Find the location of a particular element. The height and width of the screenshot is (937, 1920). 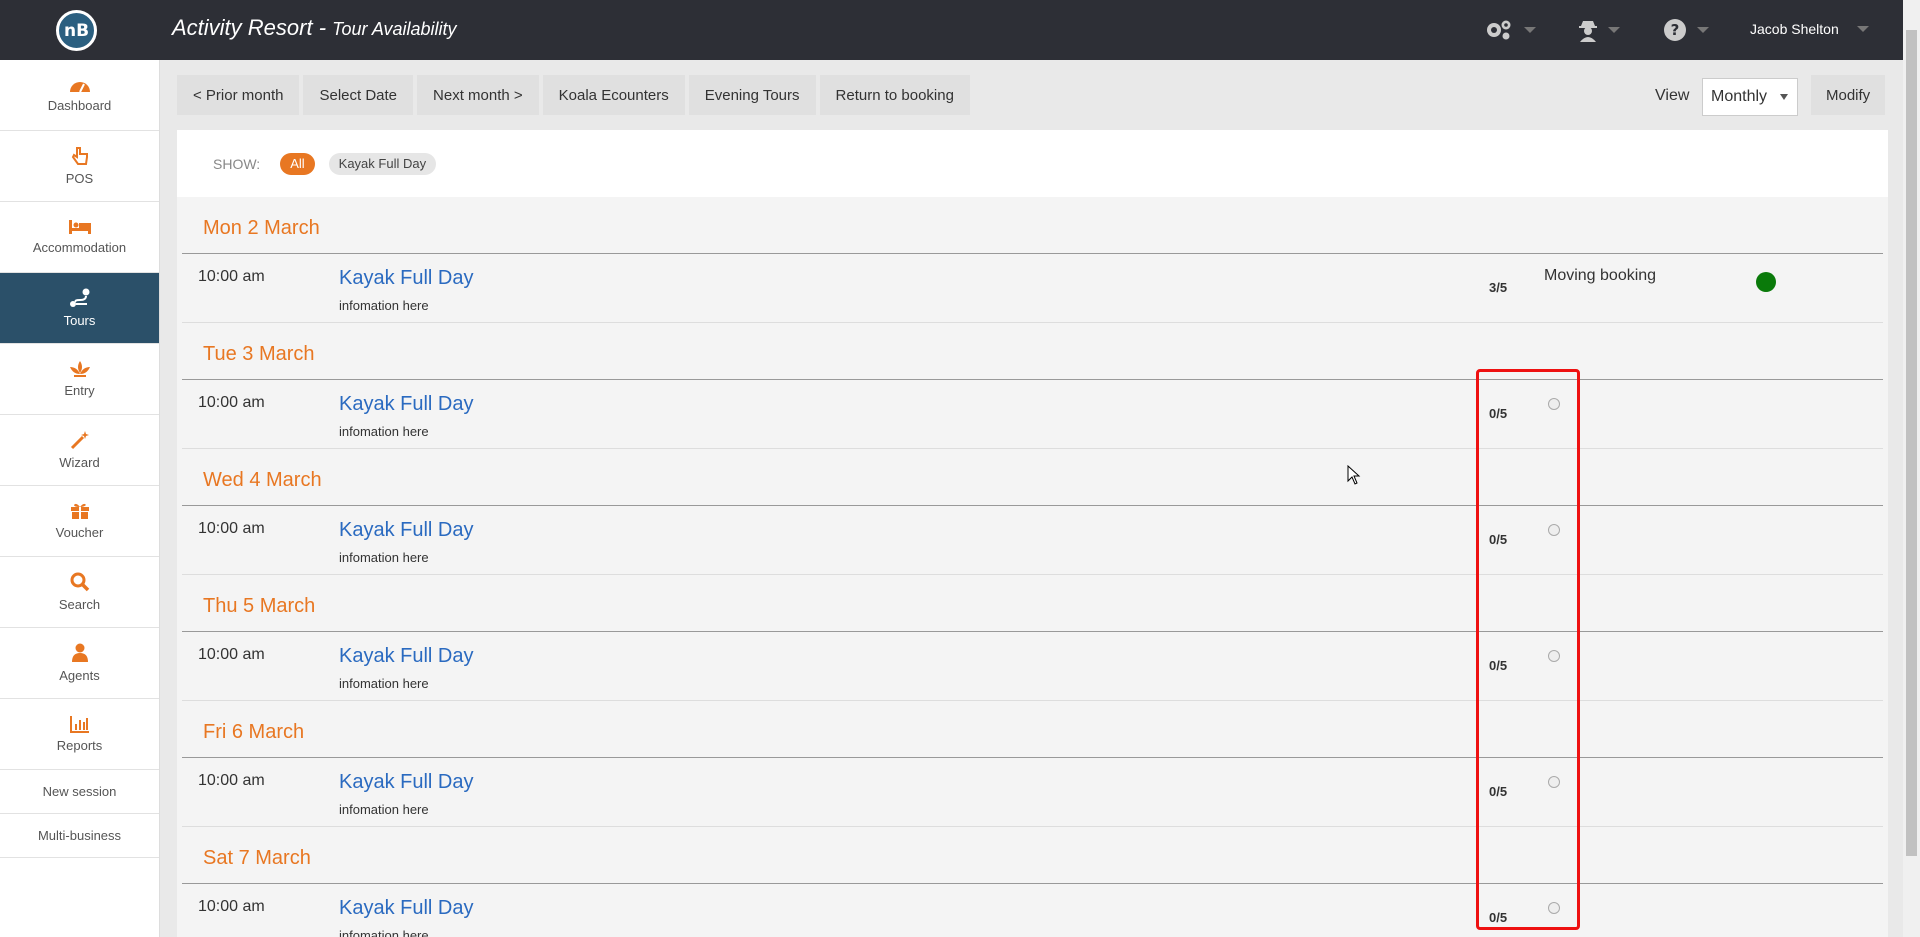

app-logo: nB is located at coordinates (76, 30).